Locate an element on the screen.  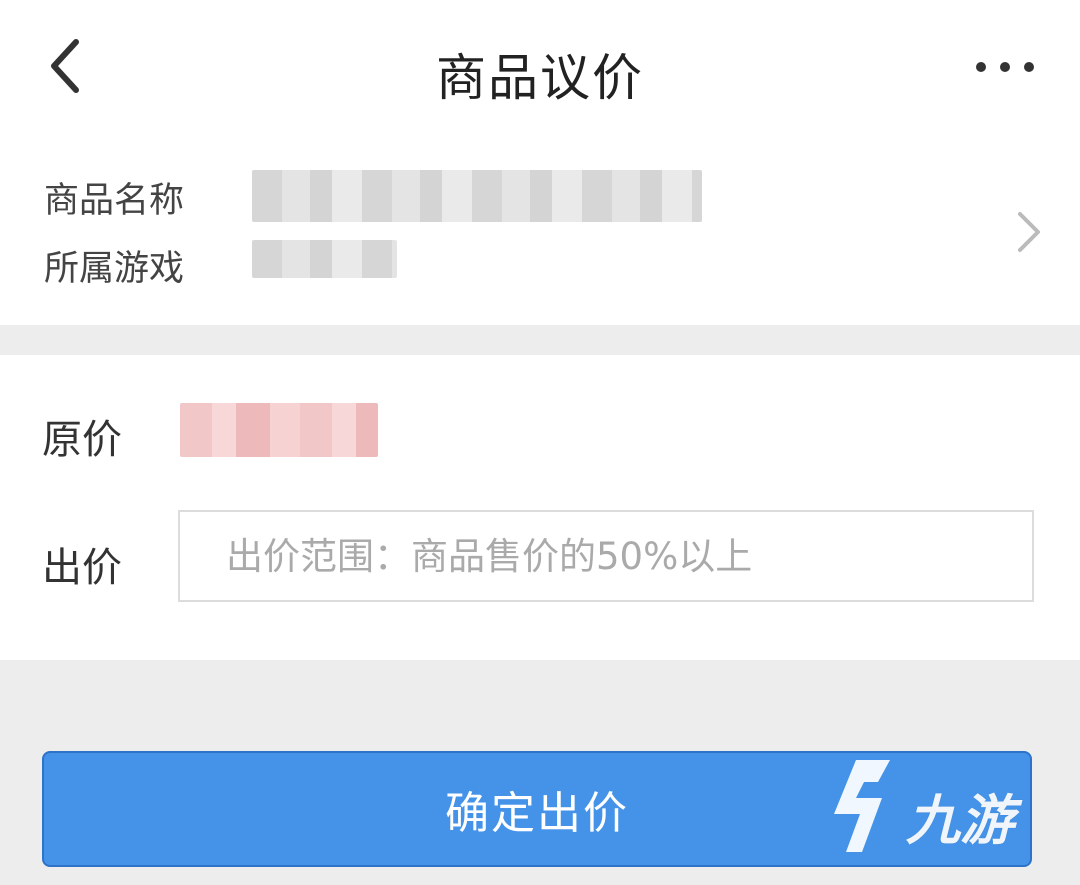
product-name-value-redacted is located at coordinates (477, 196).